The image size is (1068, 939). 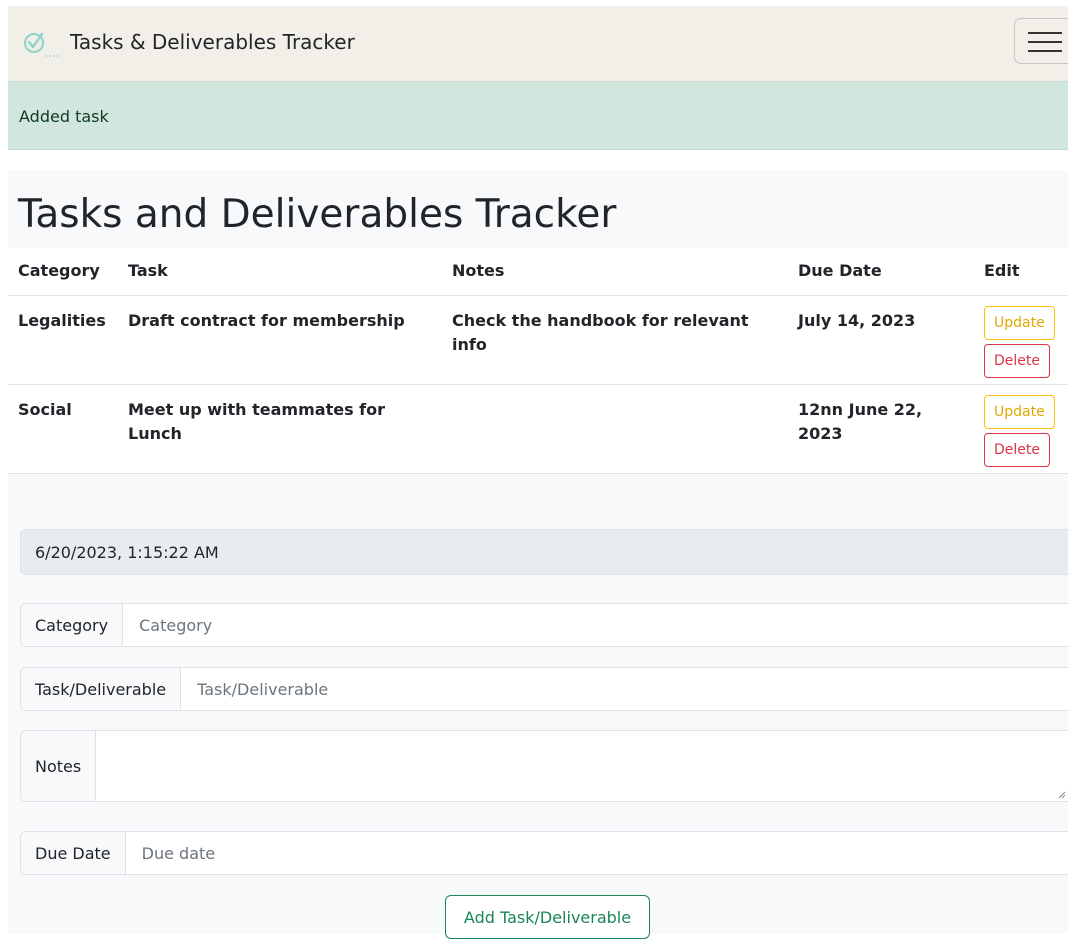 I want to click on cell-category: Social, so click(x=64, y=429).